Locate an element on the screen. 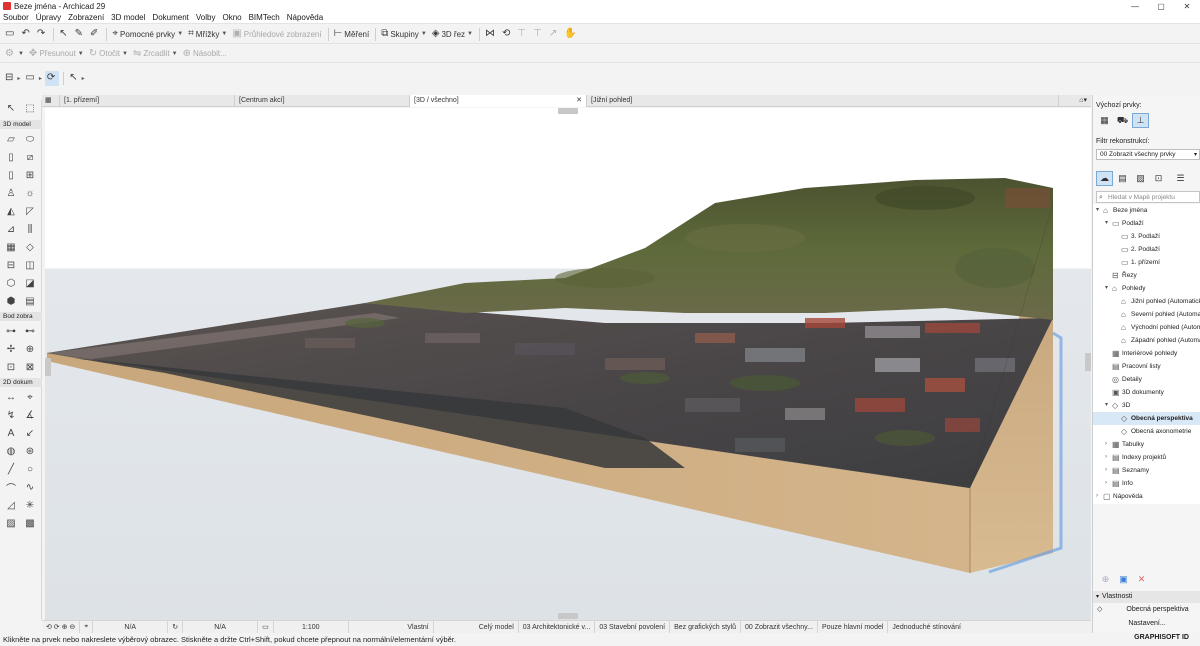 The width and height of the screenshot is (1200, 646). label-tool-icon: ↙ is located at coordinates (30, 433).